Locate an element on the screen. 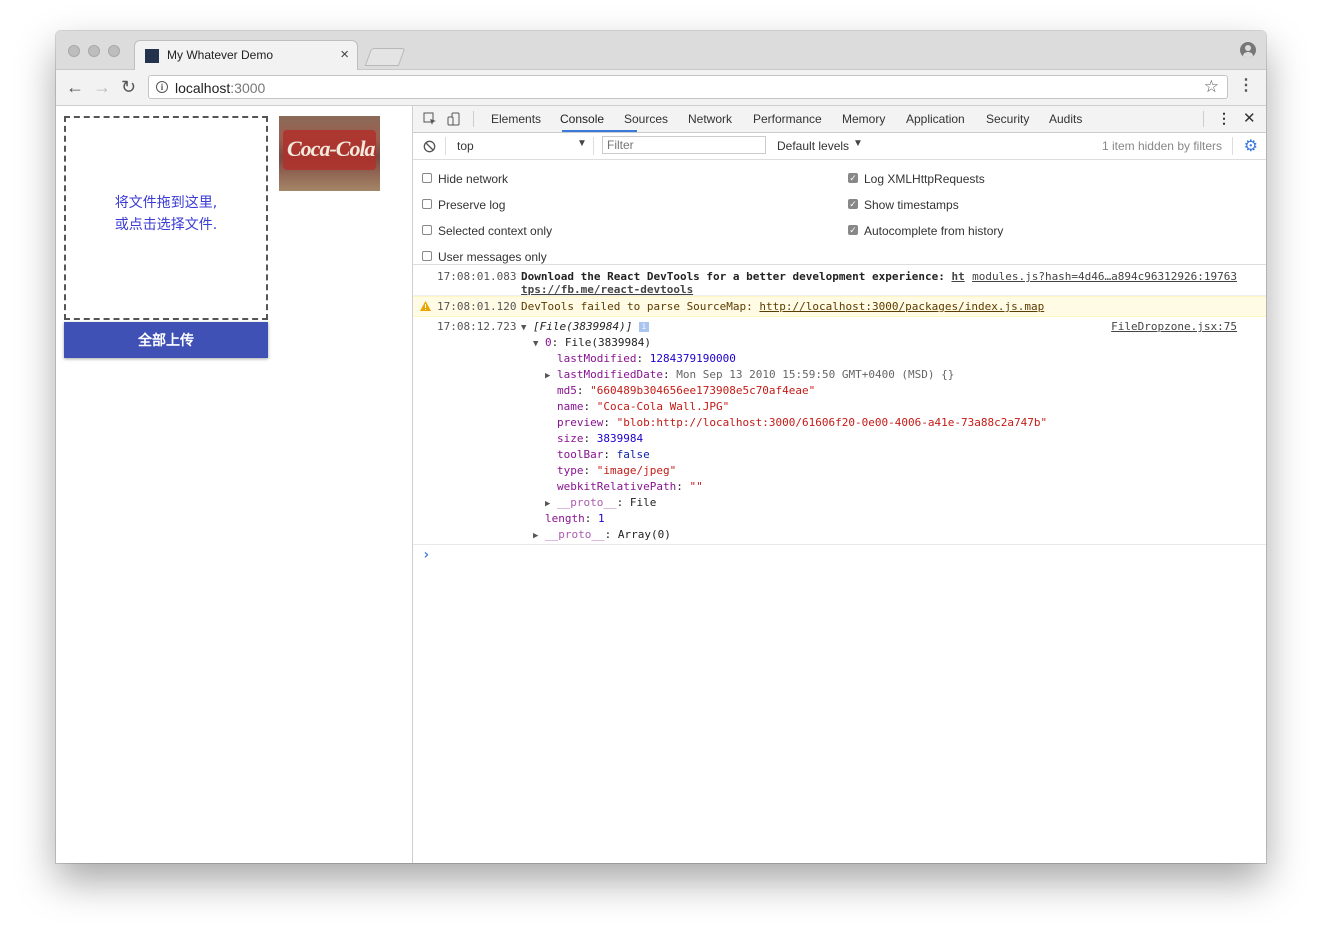 The width and height of the screenshot is (1322, 943). info-badge-icon: i is located at coordinates (644, 327).